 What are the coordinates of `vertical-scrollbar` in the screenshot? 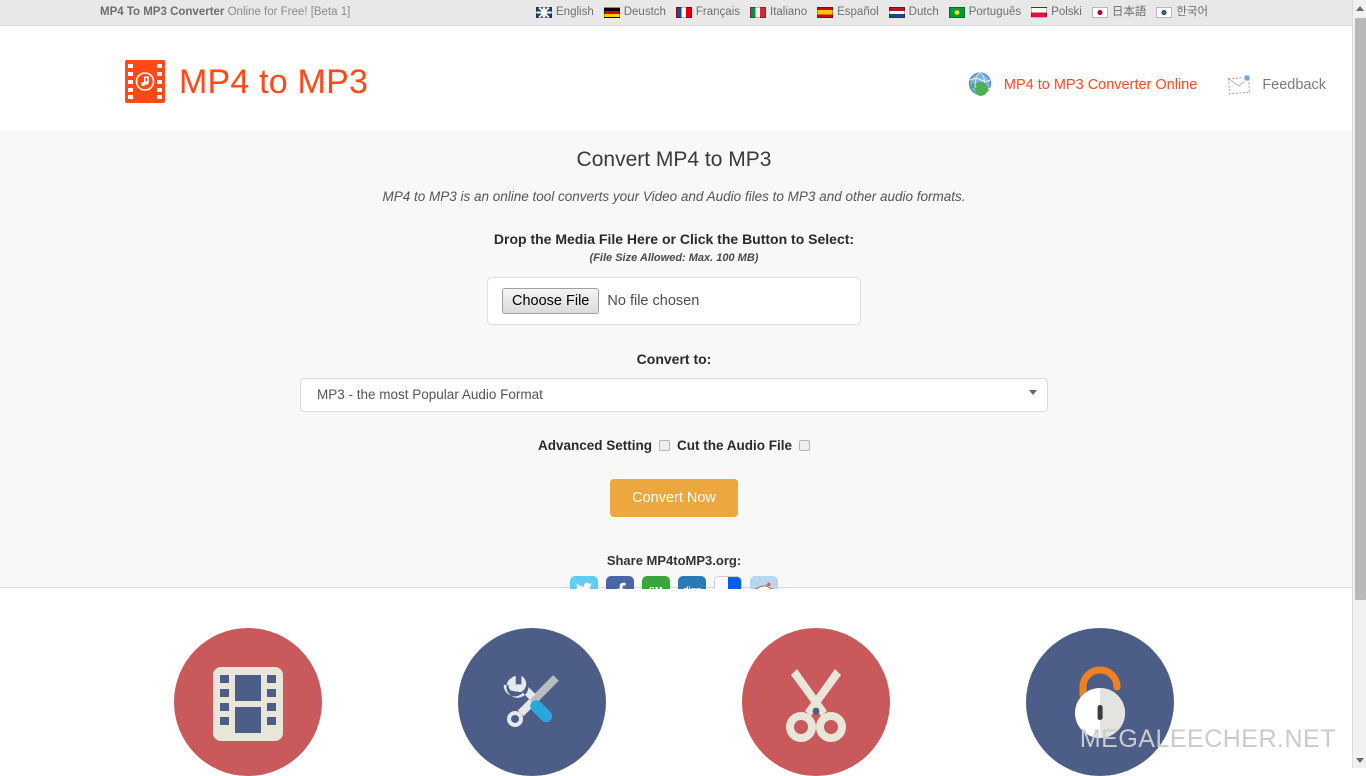 It's located at (1359, 384).